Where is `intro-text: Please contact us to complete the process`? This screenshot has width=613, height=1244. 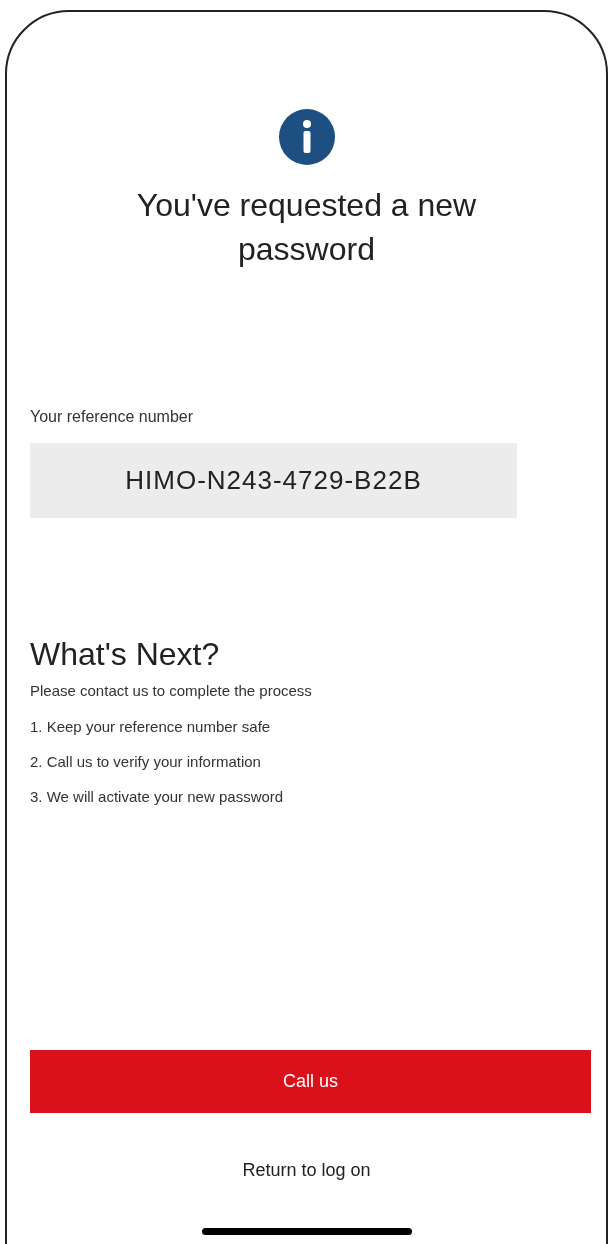 intro-text: Please contact us to complete the process is located at coordinates (171, 691).